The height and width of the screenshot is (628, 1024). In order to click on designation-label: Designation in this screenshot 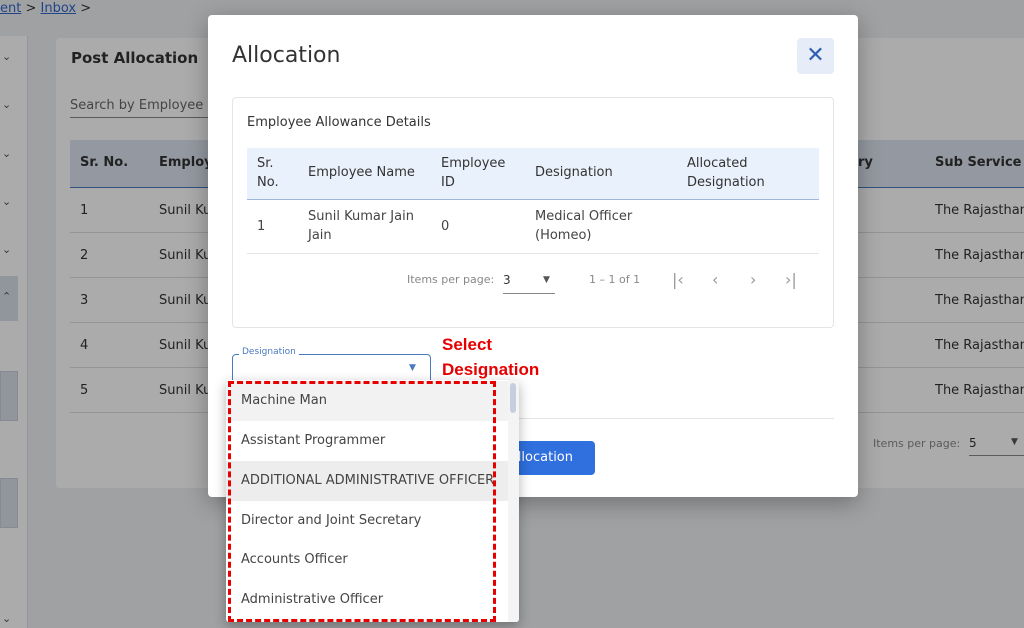, I will do `click(269, 352)`.